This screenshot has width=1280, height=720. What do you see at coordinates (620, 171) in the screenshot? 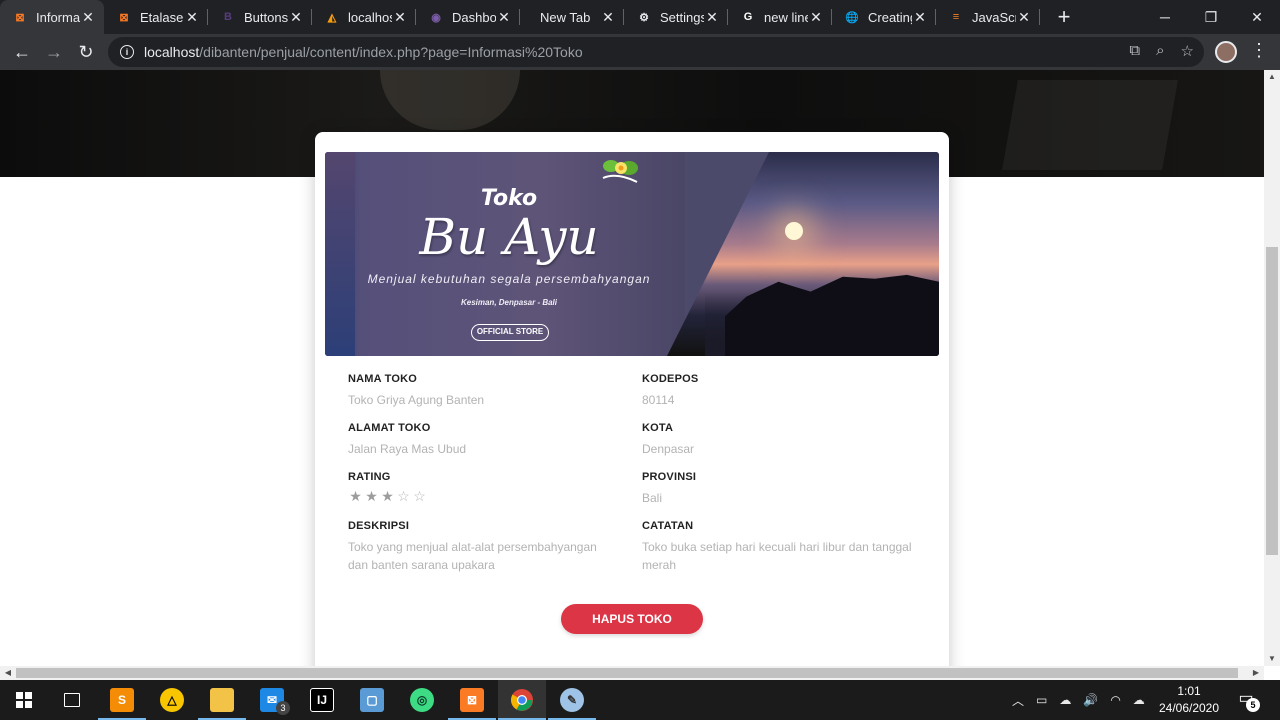
I see `go-banten-logo` at bounding box center [620, 171].